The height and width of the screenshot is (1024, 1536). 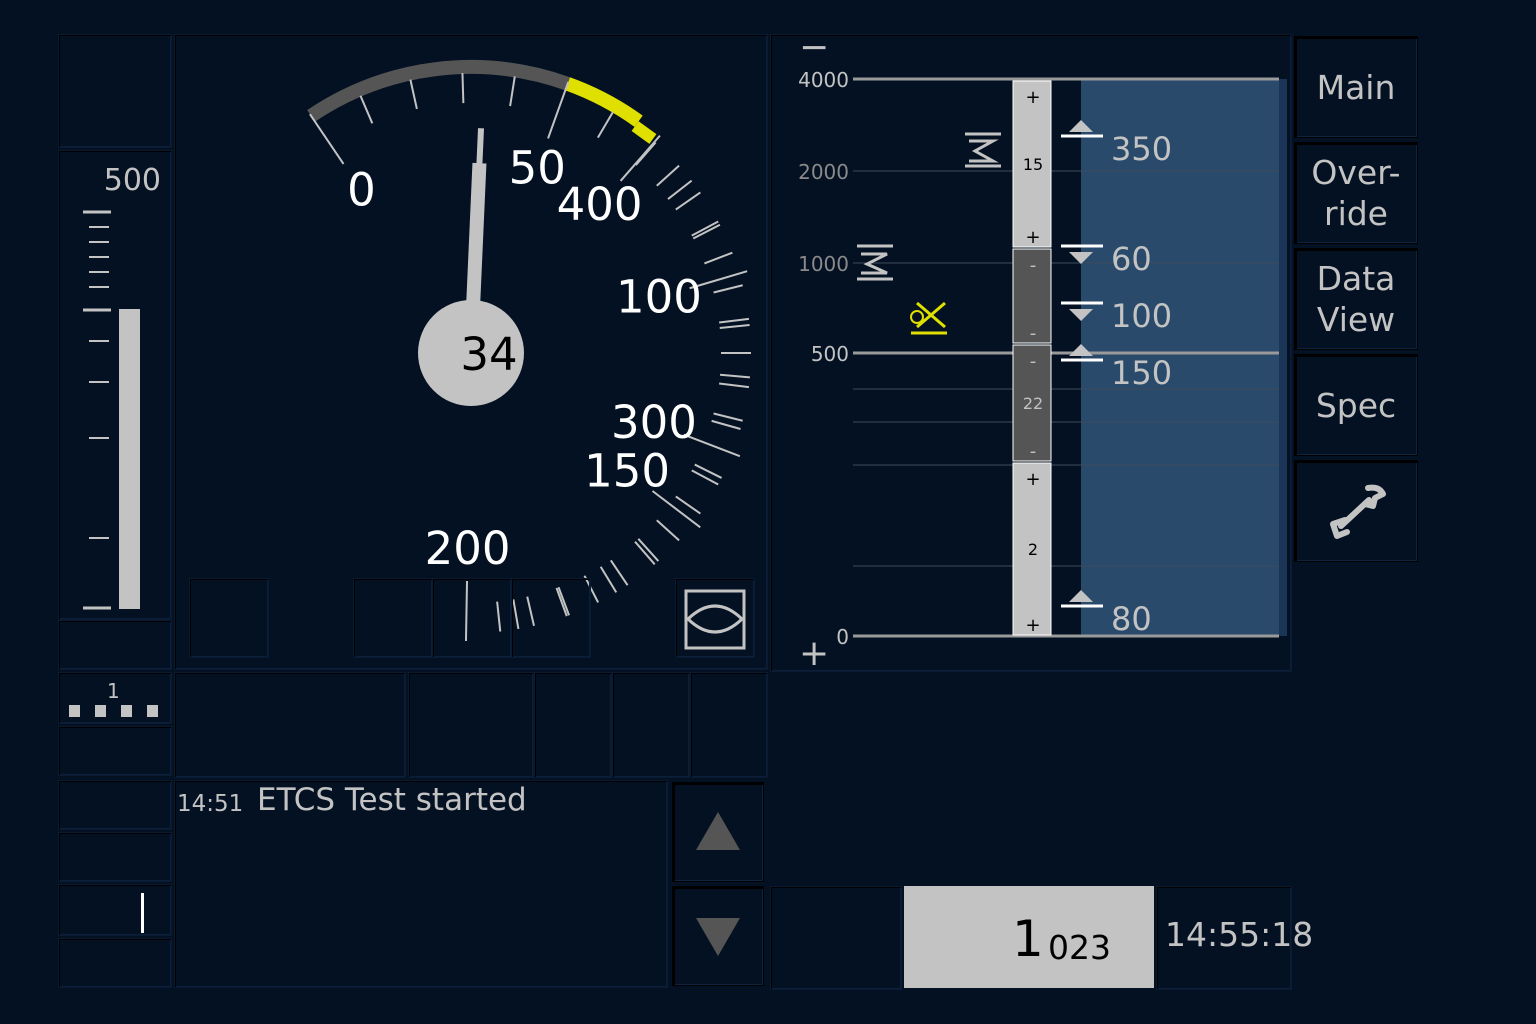 What do you see at coordinates (1141, 373) in the screenshot?
I see `speed-target-value: 150` at bounding box center [1141, 373].